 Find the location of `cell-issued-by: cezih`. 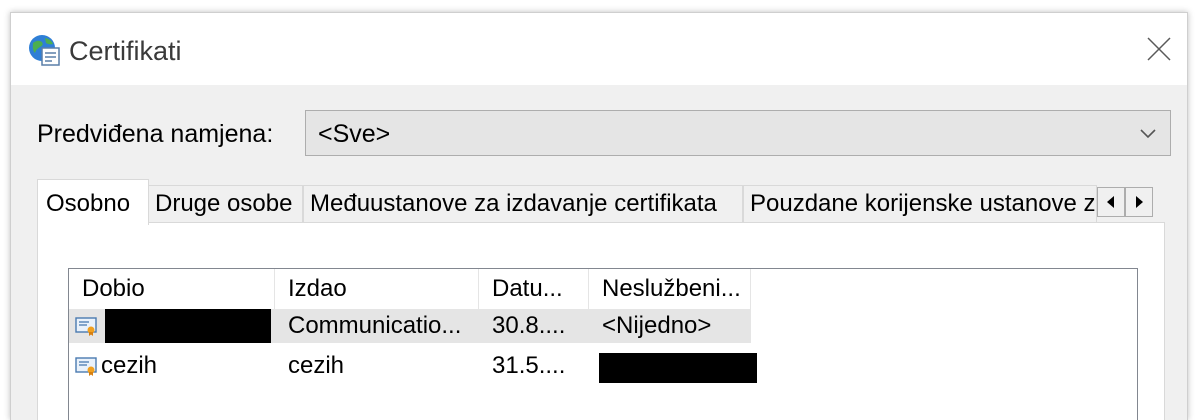

cell-issued-by: cezih is located at coordinates (316, 365).